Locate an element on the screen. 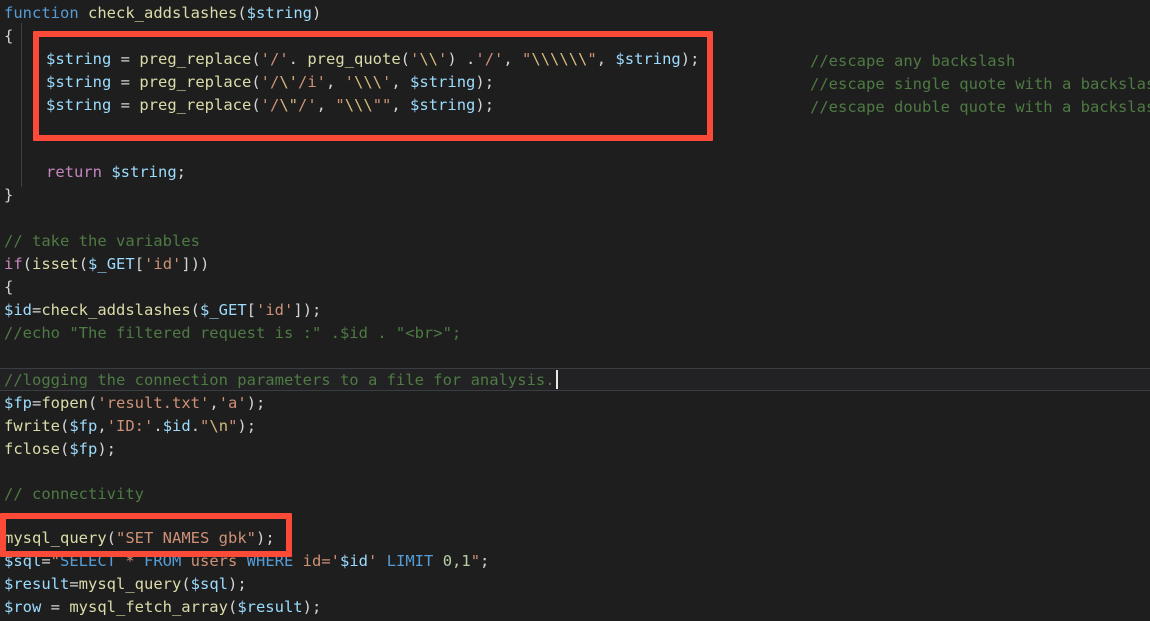  token-comma: , is located at coordinates (606, 59).